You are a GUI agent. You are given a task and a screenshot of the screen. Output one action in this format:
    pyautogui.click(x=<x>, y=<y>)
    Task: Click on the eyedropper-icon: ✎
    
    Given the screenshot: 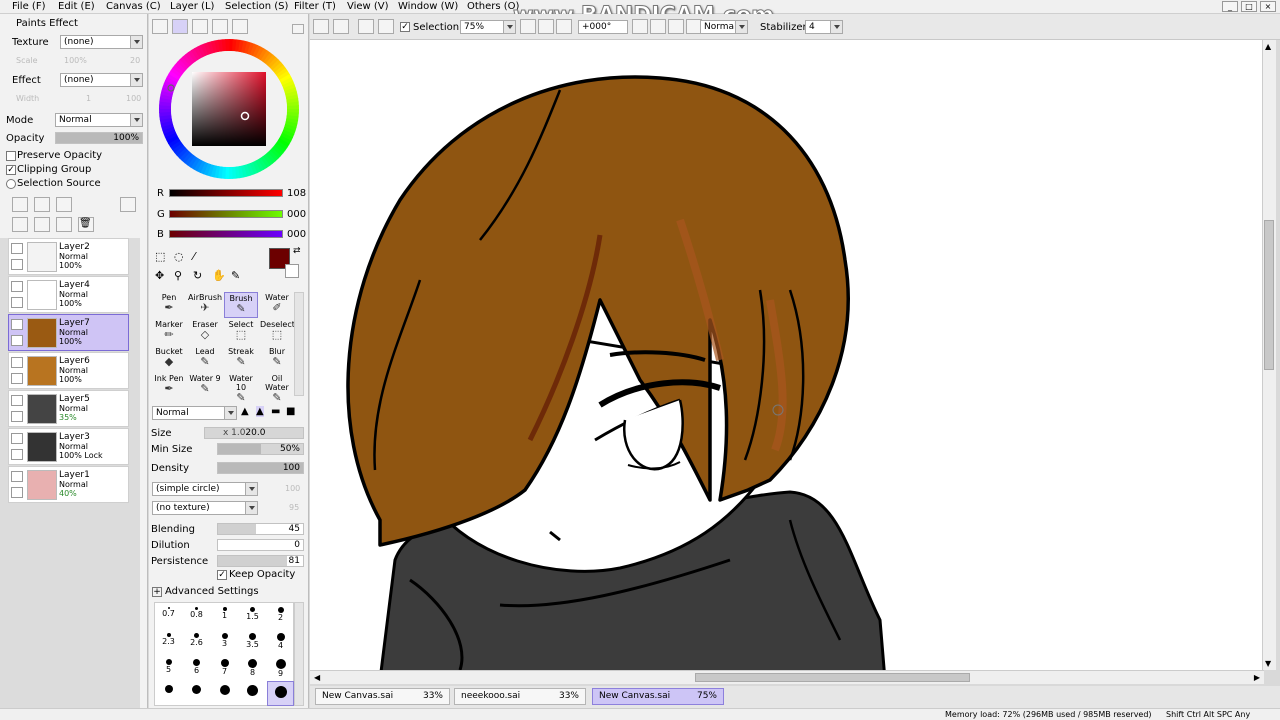 What is the action you would take?
    pyautogui.click(x=235, y=275)
    